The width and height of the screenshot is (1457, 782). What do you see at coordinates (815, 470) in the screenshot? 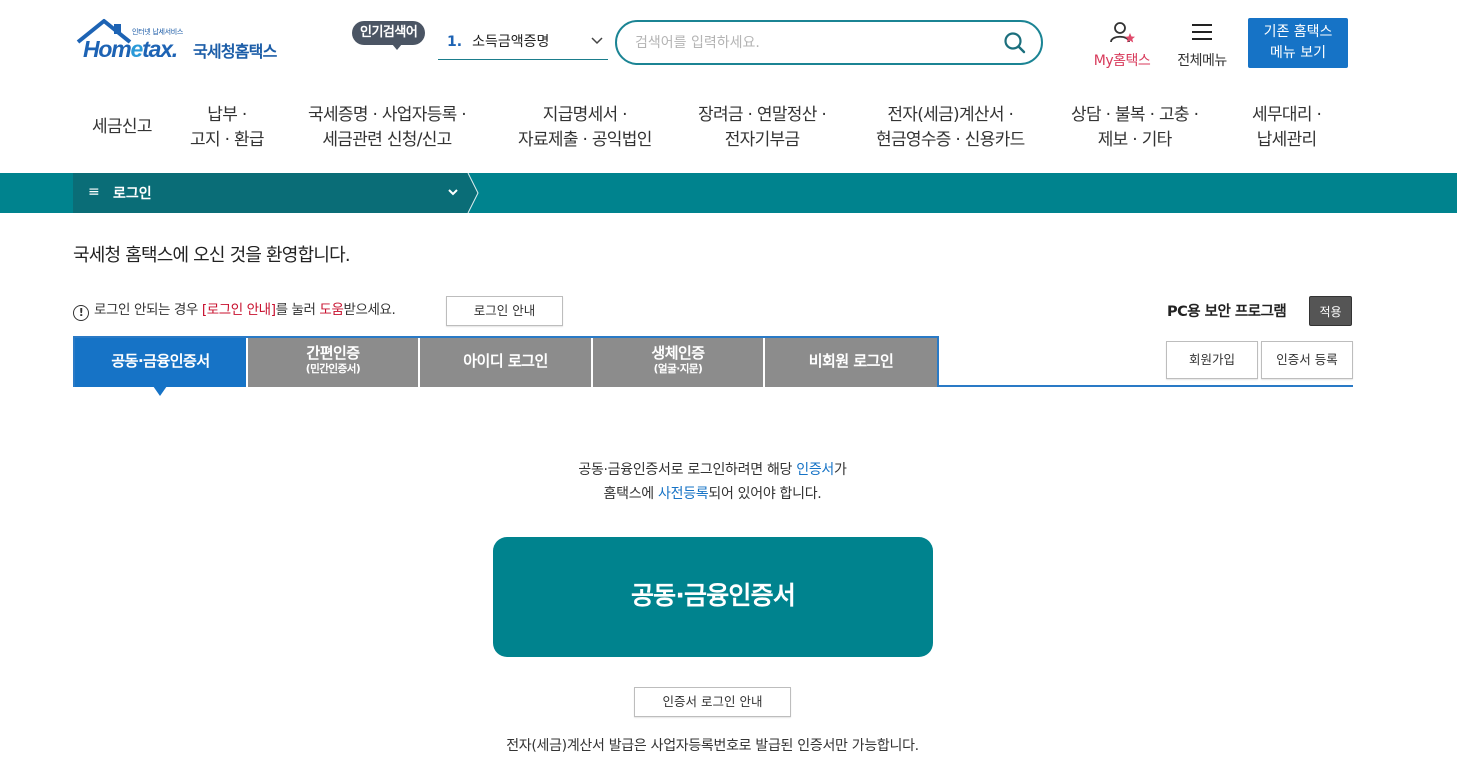
I see `info-highlight: 인증서` at bounding box center [815, 470].